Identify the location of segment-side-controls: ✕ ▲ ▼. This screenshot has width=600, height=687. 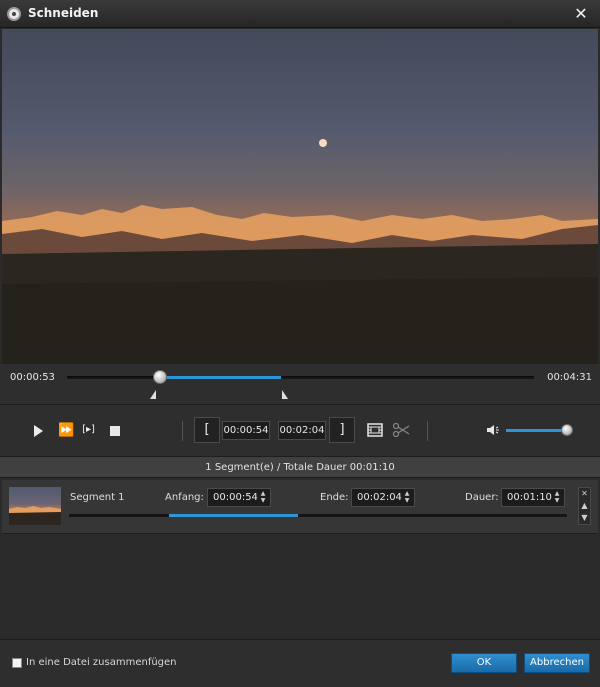
(584, 506).